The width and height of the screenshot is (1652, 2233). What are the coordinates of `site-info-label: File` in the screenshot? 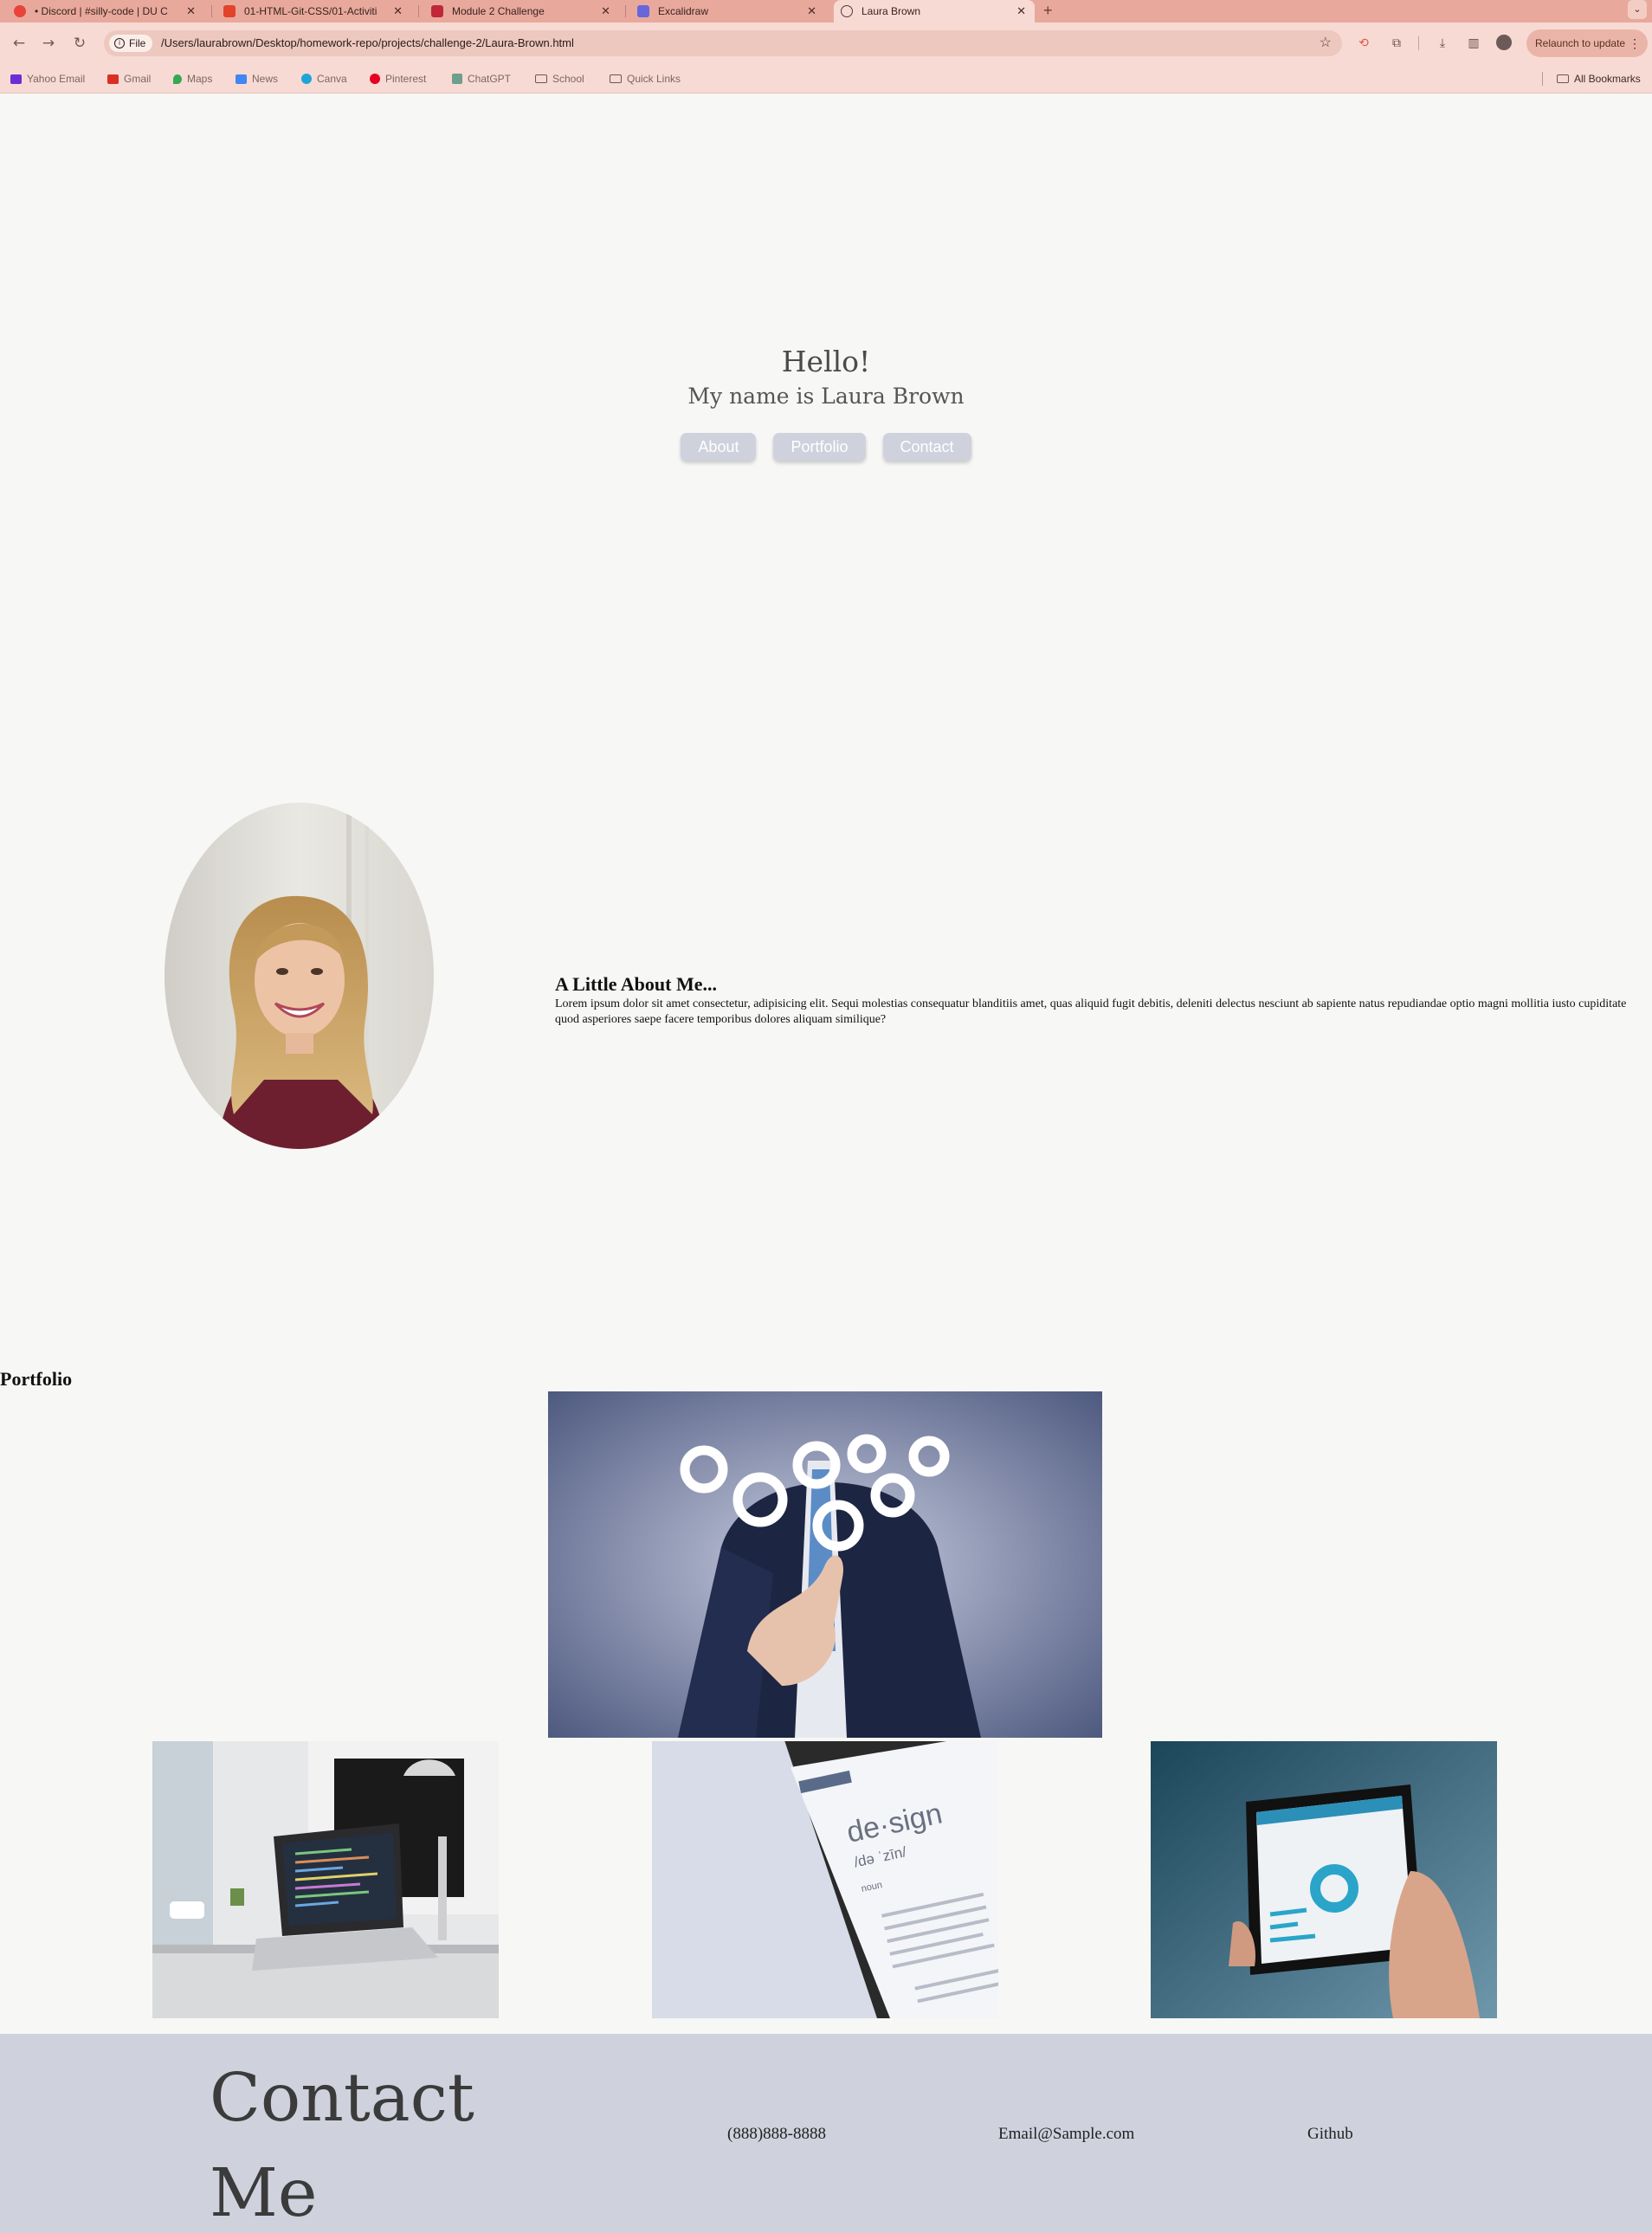 It's located at (137, 43).